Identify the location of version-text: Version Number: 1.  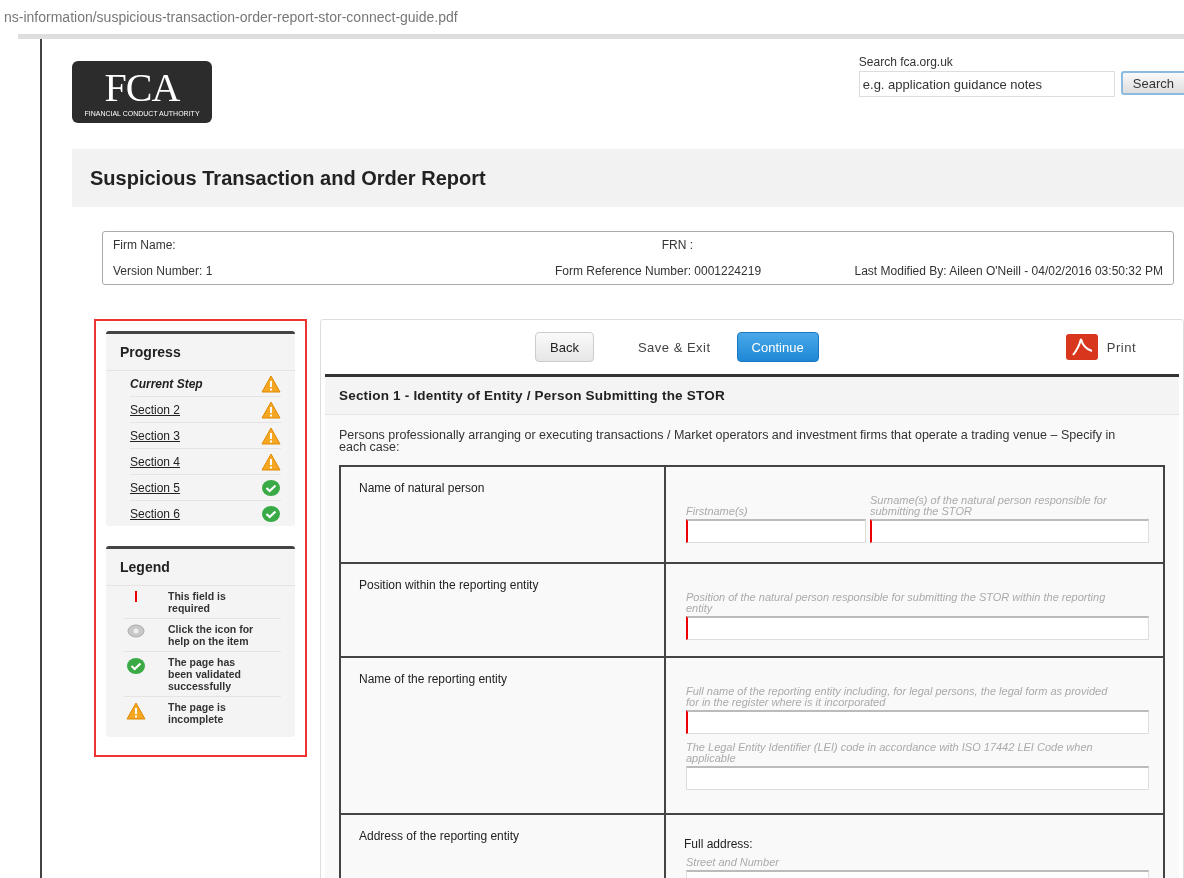
(163, 271).